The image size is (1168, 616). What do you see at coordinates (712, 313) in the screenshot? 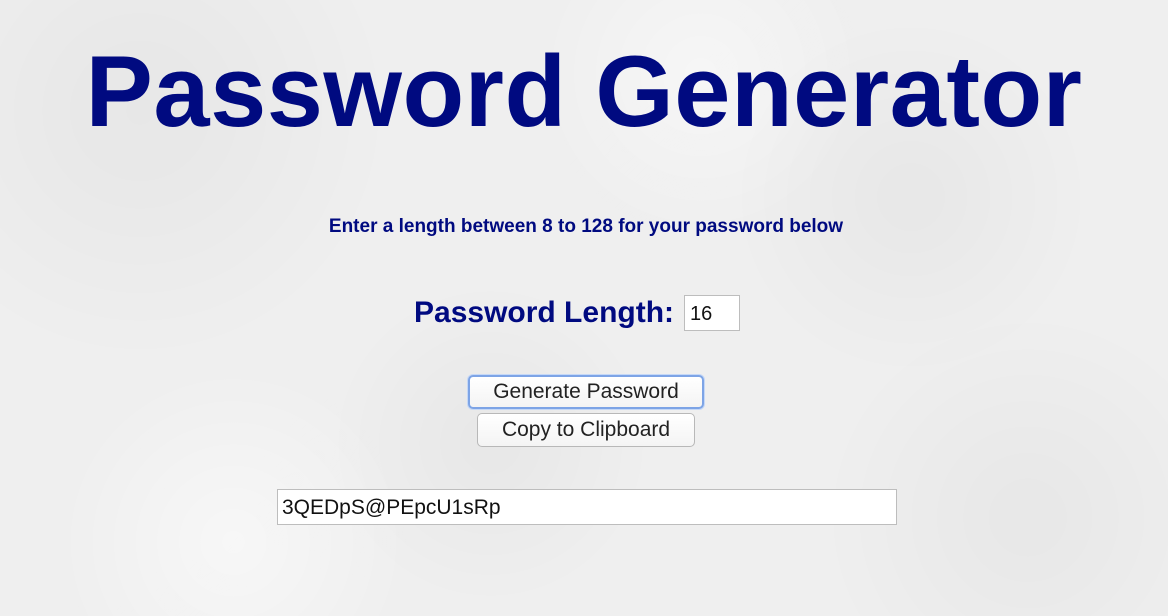
I see `password-length-input` at bounding box center [712, 313].